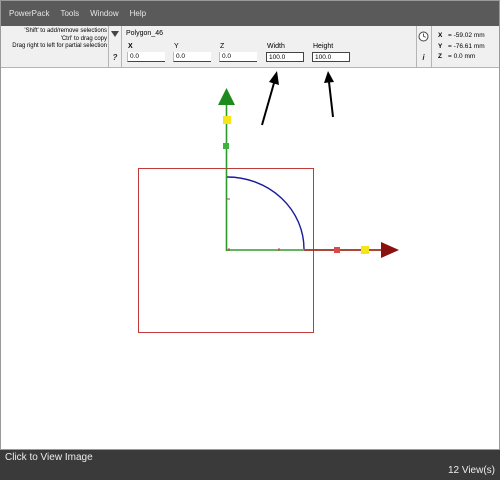 This screenshot has width=500, height=480. What do you see at coordinates (115, 58) in the screenshot?
I see `help-button: ?` at bounding box center [115, 58].